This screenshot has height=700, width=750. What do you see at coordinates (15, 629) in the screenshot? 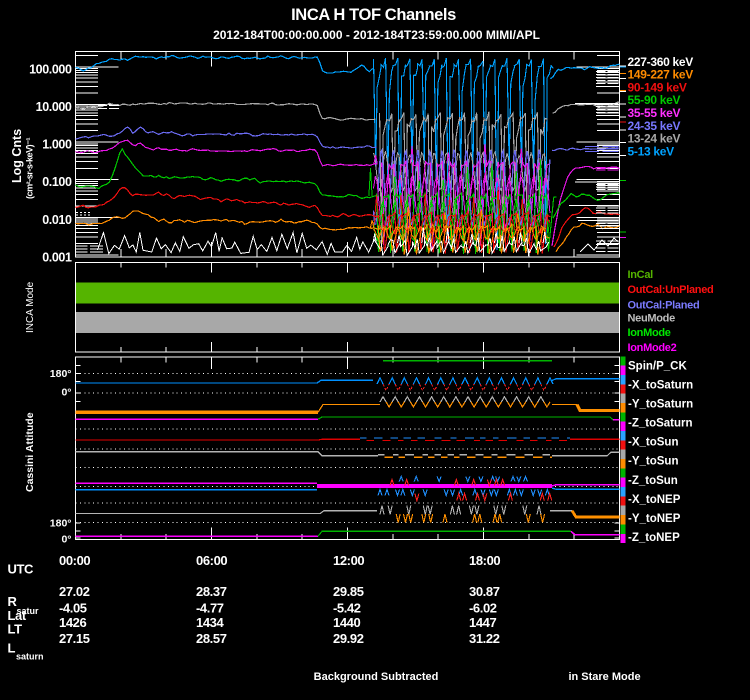
I see `svg-text: LT` at bounding box center [15, 629].